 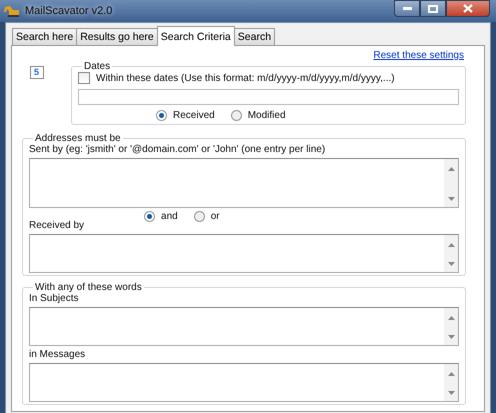 What do you see at coordinates (117, 36) in the screenshot?
I see `tab: Results go here` at bounding box center [117, 36].